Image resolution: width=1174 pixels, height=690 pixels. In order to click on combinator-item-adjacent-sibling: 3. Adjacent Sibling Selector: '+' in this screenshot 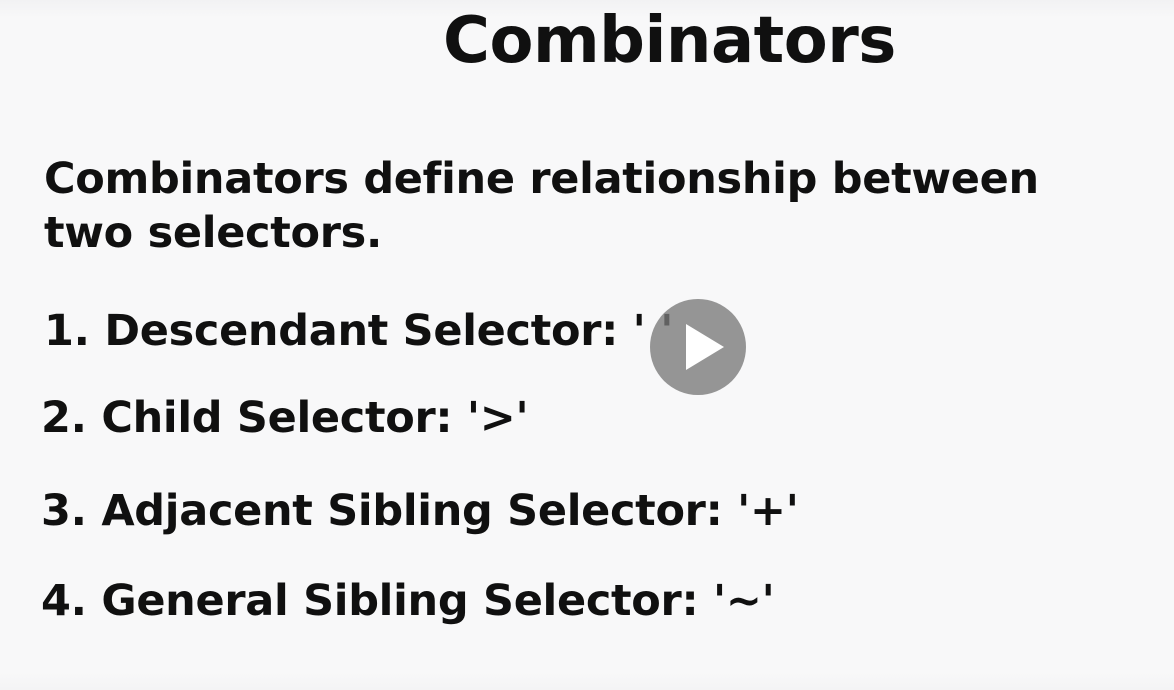, I will do `click(420, 511)`.